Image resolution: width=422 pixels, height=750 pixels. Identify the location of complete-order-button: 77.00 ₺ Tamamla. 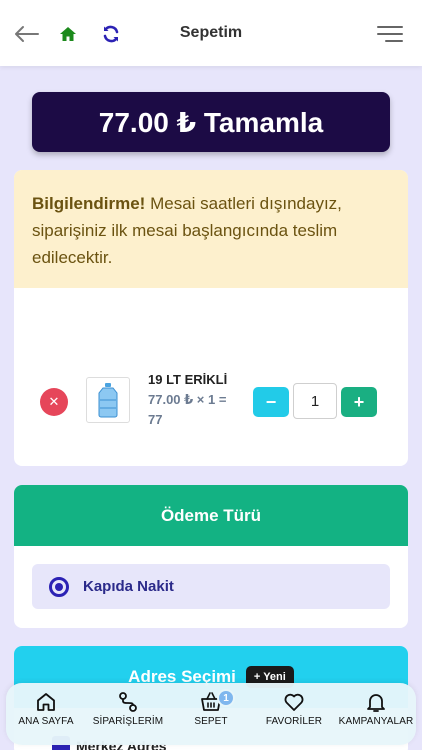
(211, 122).